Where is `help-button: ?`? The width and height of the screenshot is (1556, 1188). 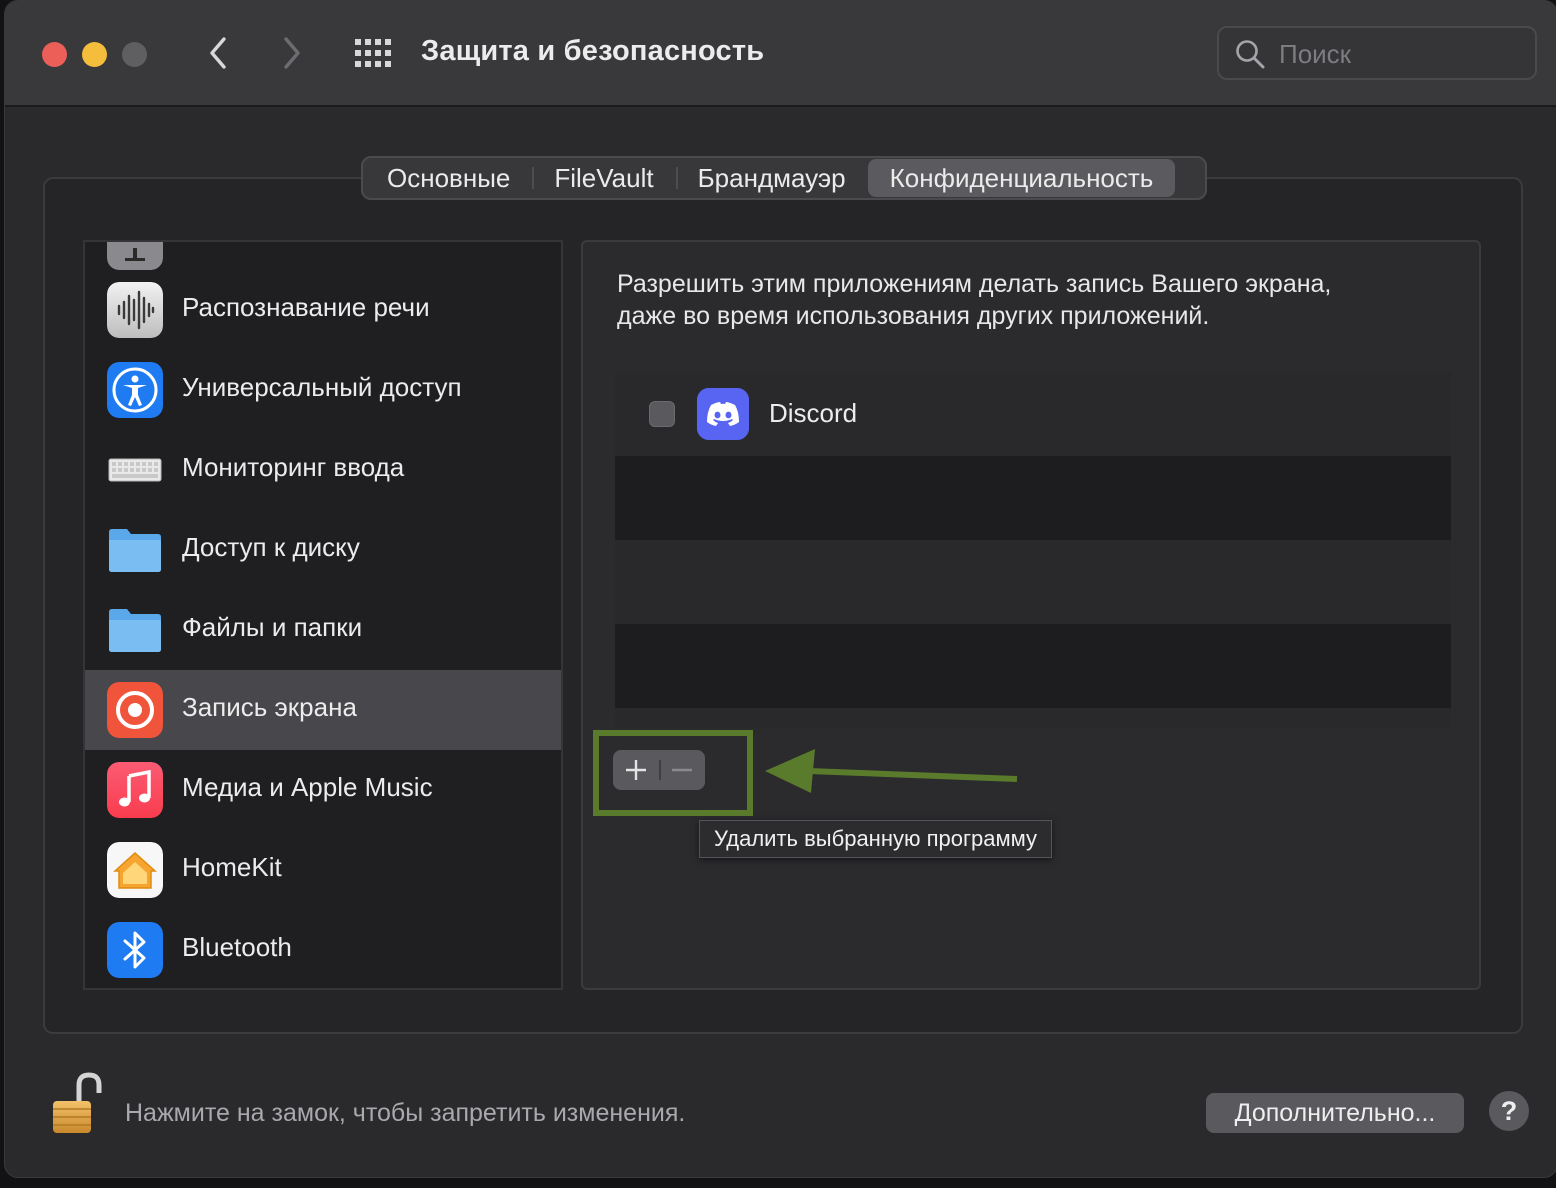
help-button: ? is located at coordinates (1509, 1111).